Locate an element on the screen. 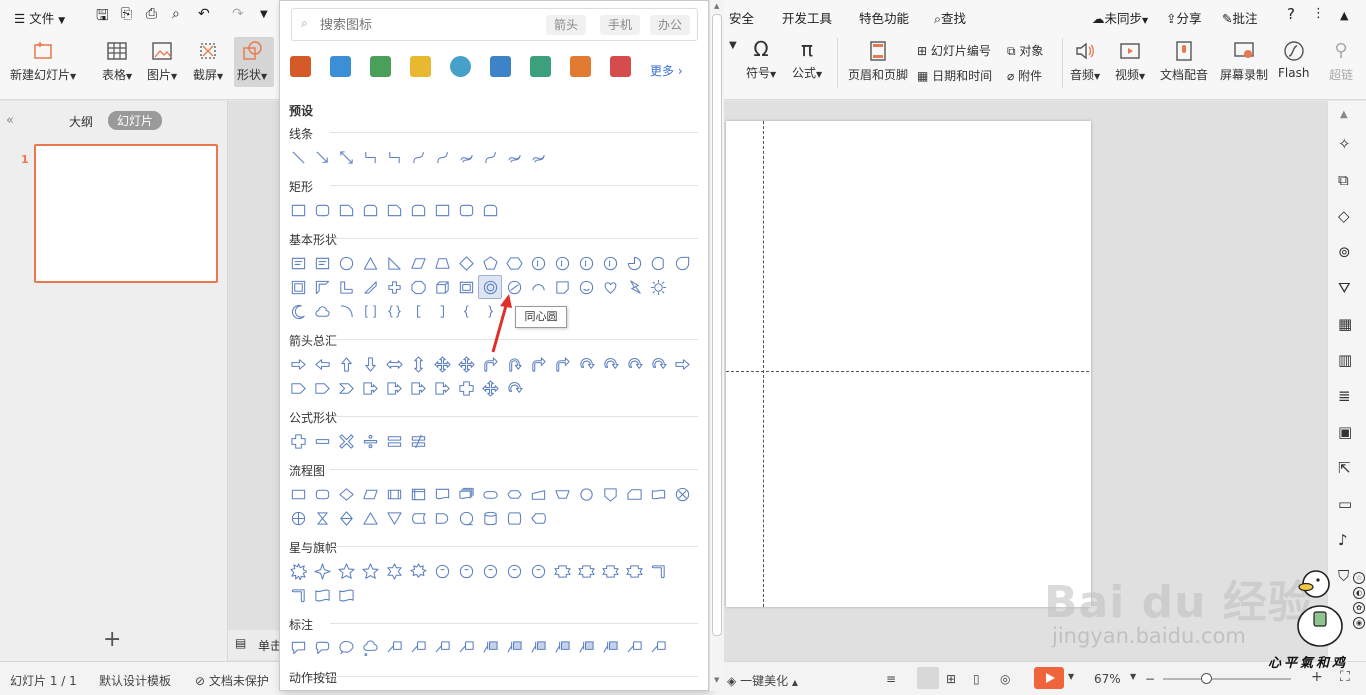  sync-button: ☁未同步▼ is located at coordinates (1120, 17).